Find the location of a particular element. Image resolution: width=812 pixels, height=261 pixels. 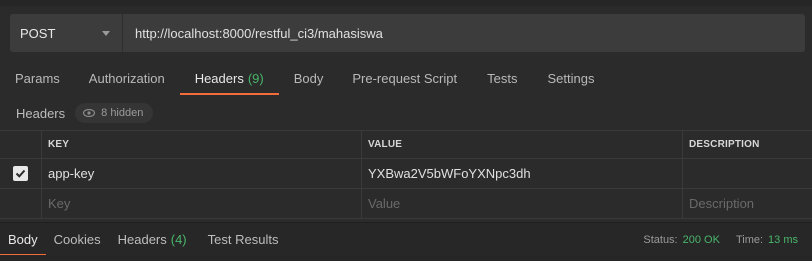

new-row-check-cell is located at coordinates (21, 203).